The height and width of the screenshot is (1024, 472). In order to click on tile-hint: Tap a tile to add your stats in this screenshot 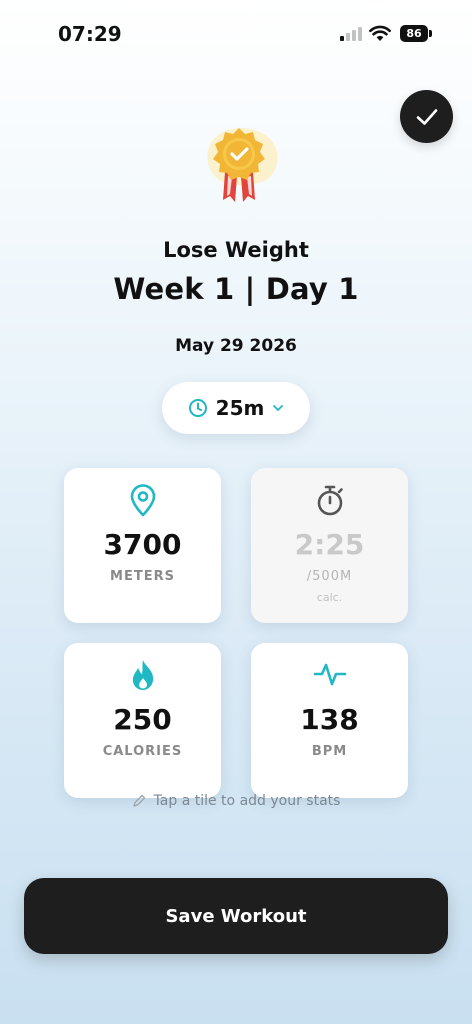, I will do `click(236, 801)`.